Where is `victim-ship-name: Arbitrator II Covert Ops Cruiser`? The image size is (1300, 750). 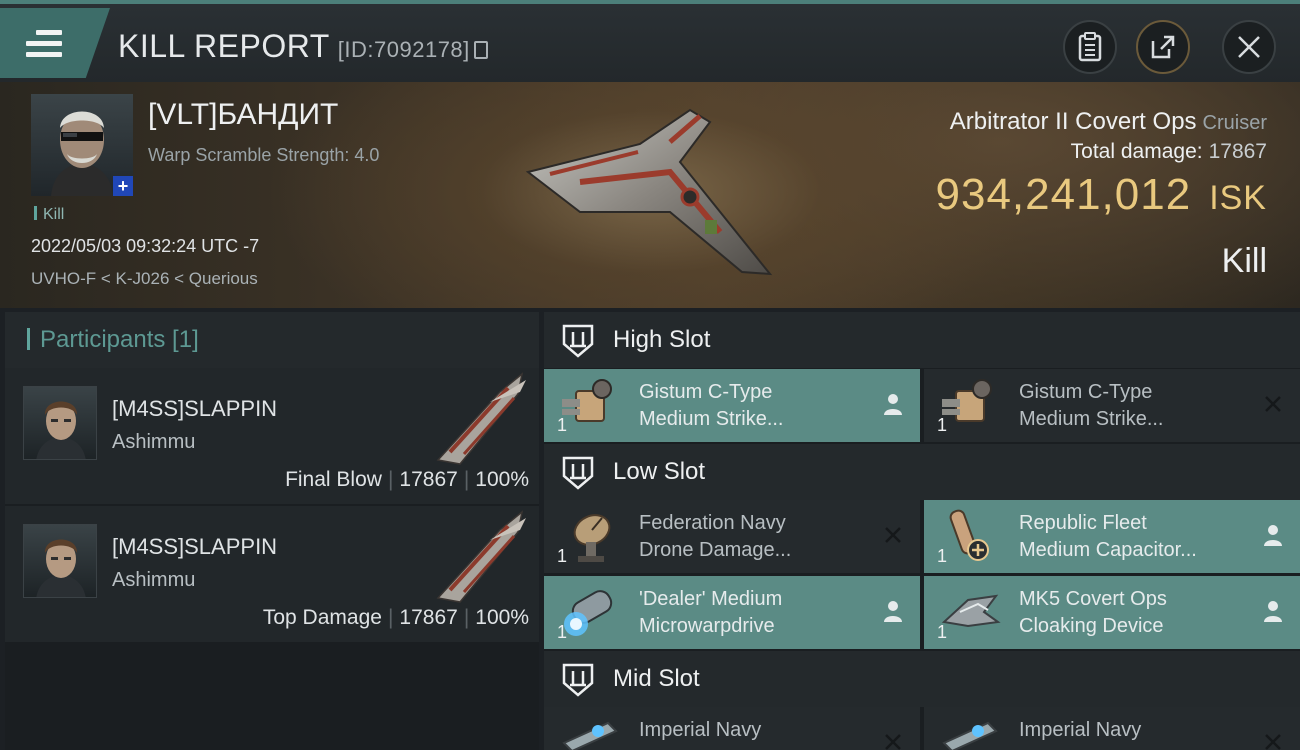
victim-ship-name: Arbitrator II Covert Ops Cruiser is located at coordinates (1108, 122).